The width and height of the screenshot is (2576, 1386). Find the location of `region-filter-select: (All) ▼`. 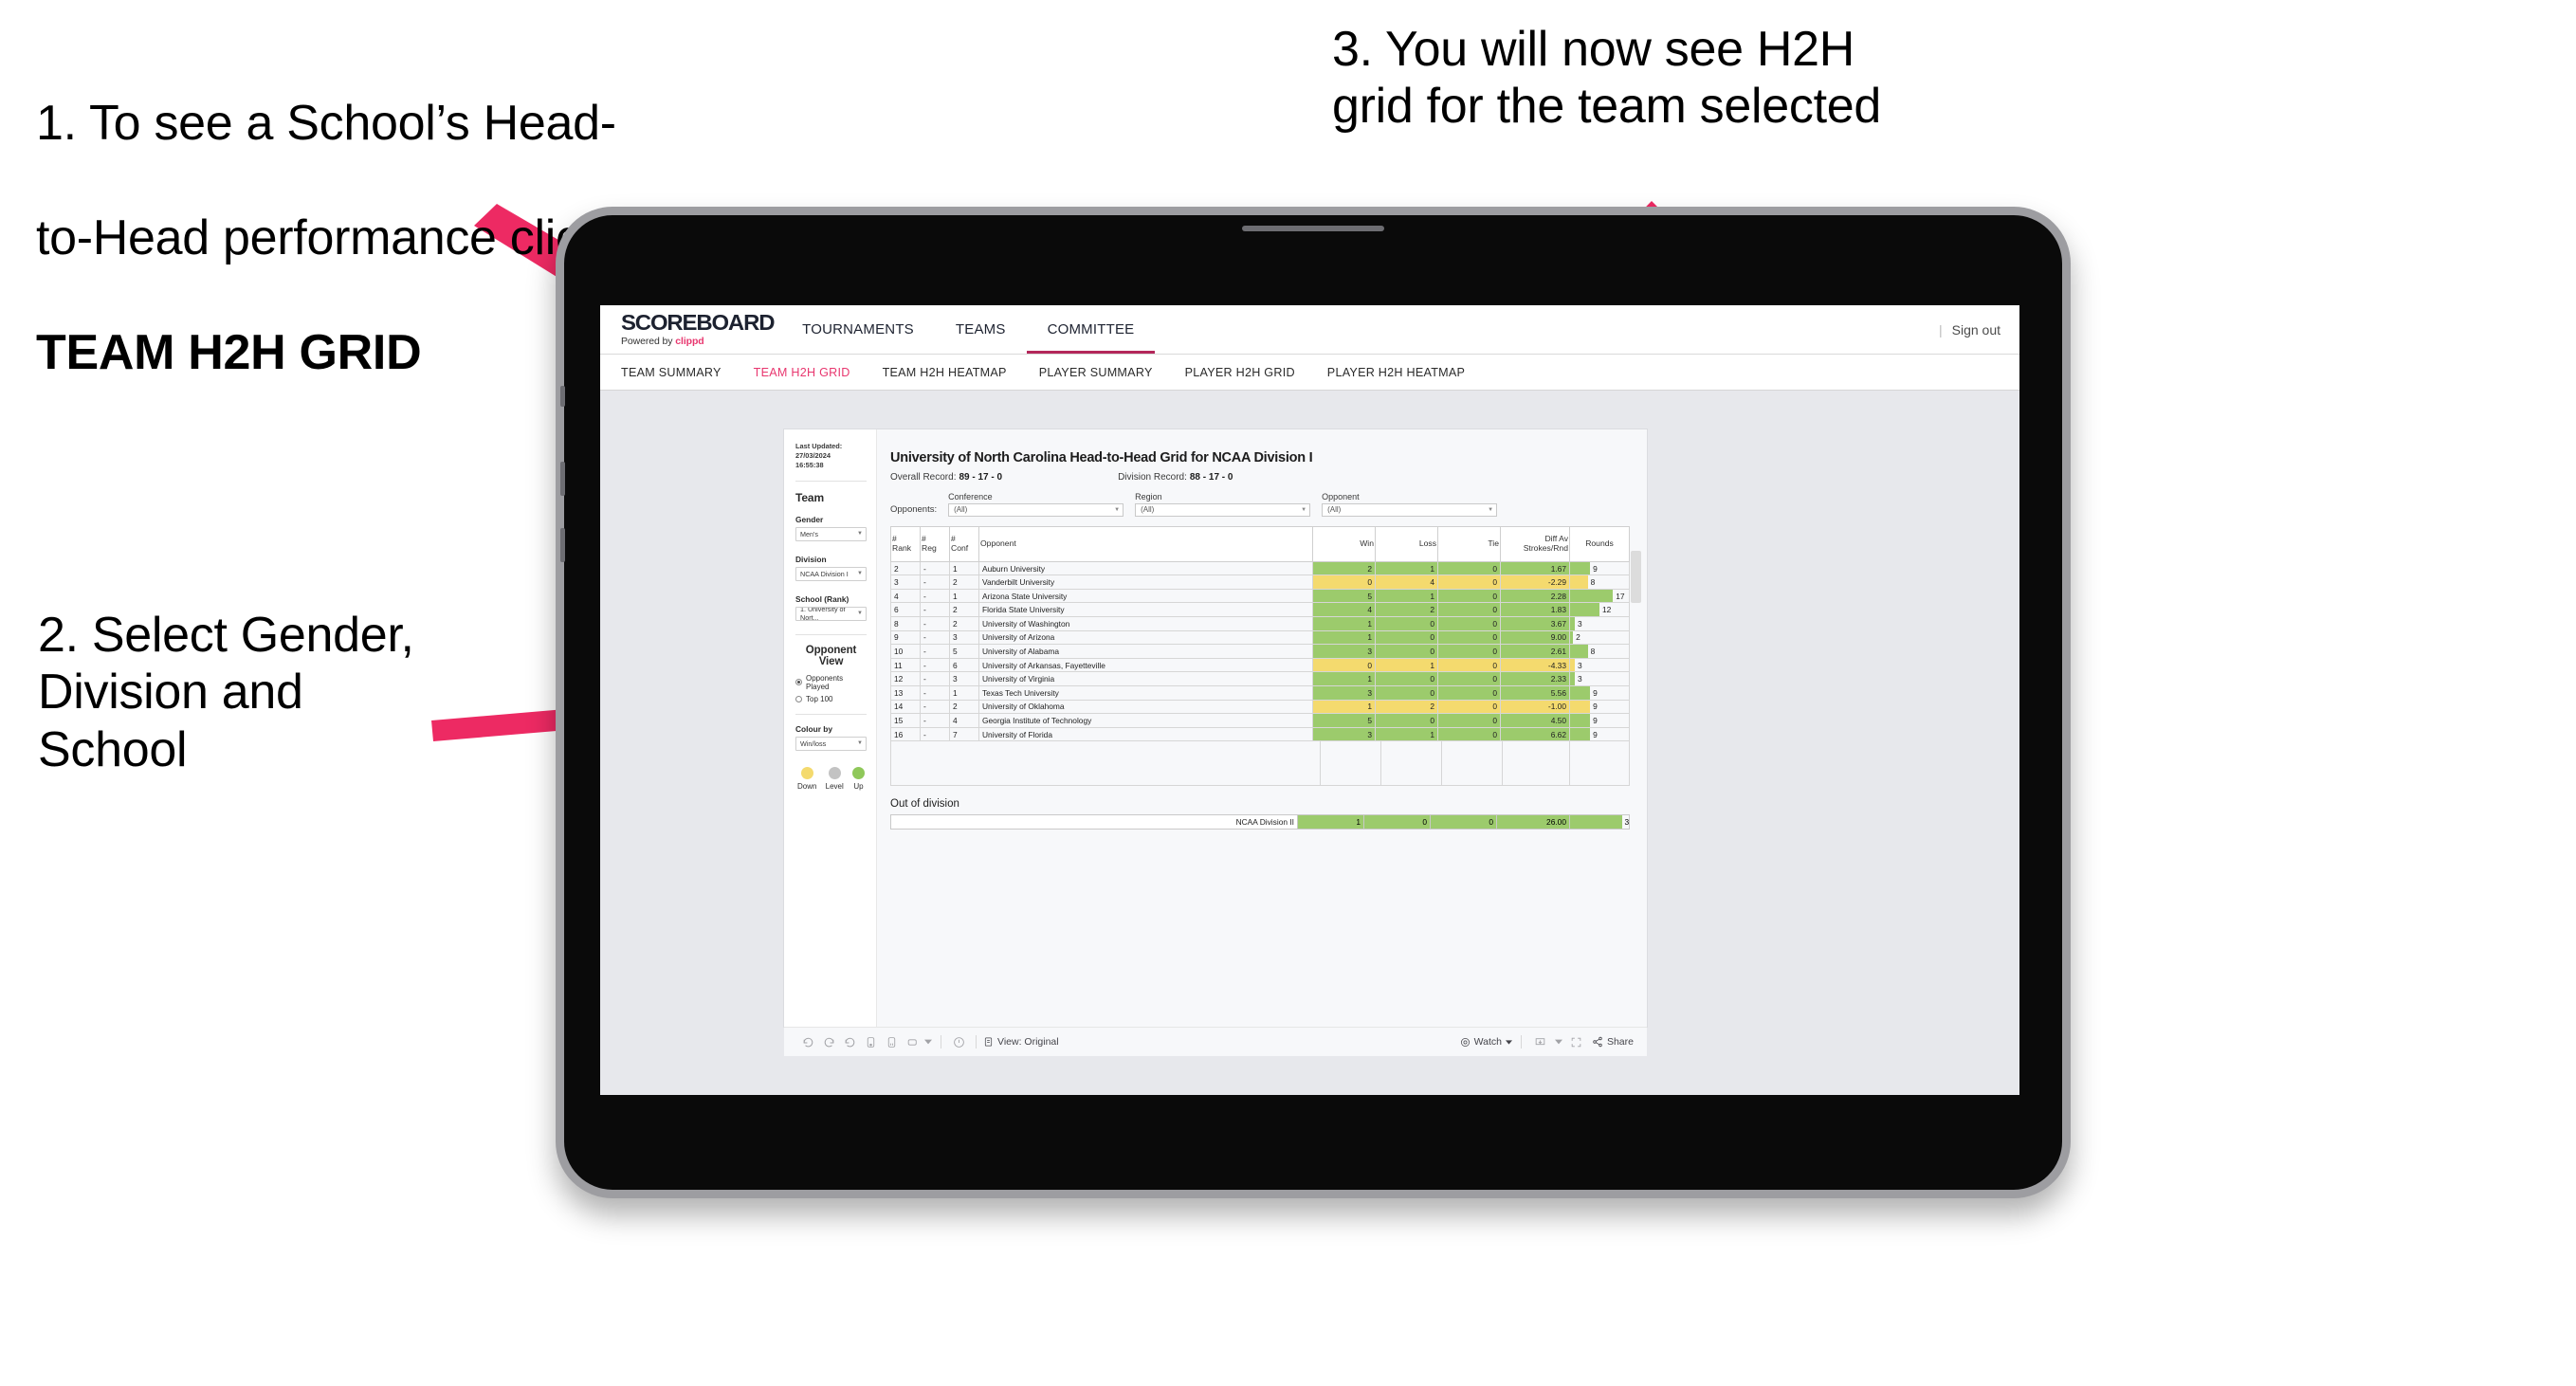

region-filter-select: (All) ▼ is located at coordinates (1223, 509).